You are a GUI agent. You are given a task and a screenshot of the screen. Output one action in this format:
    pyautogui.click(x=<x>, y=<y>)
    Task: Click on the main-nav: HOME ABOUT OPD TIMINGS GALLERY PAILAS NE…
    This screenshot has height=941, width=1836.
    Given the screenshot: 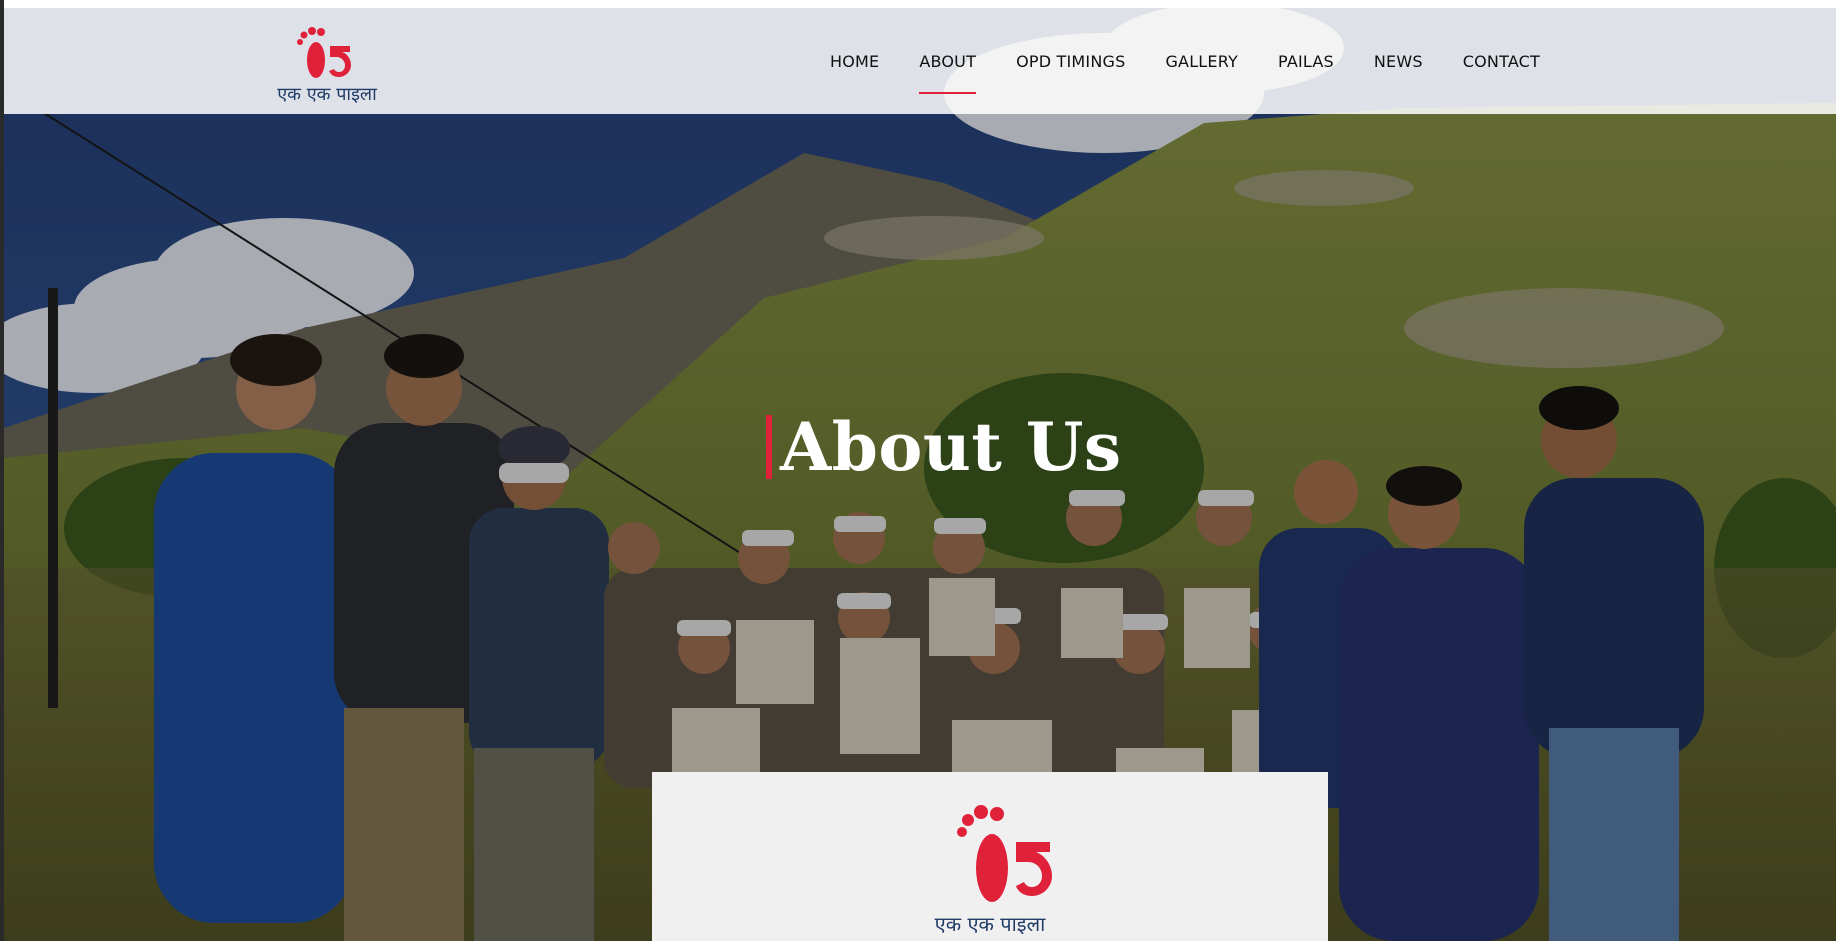 What is the action you would take?
    pyautogui.click(x=1205, y=61)
    